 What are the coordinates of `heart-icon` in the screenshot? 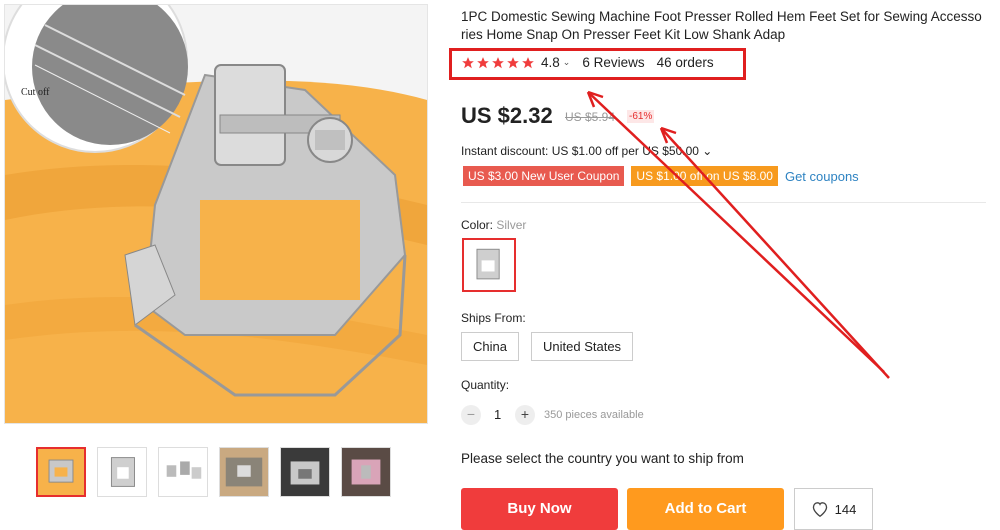 It's located at (819, 509).